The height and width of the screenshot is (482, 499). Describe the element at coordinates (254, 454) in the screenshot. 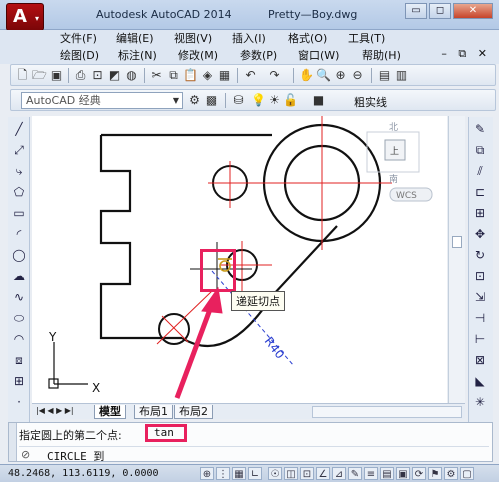

I see `command-line: ⊘ CIRCLE 到` at that location.